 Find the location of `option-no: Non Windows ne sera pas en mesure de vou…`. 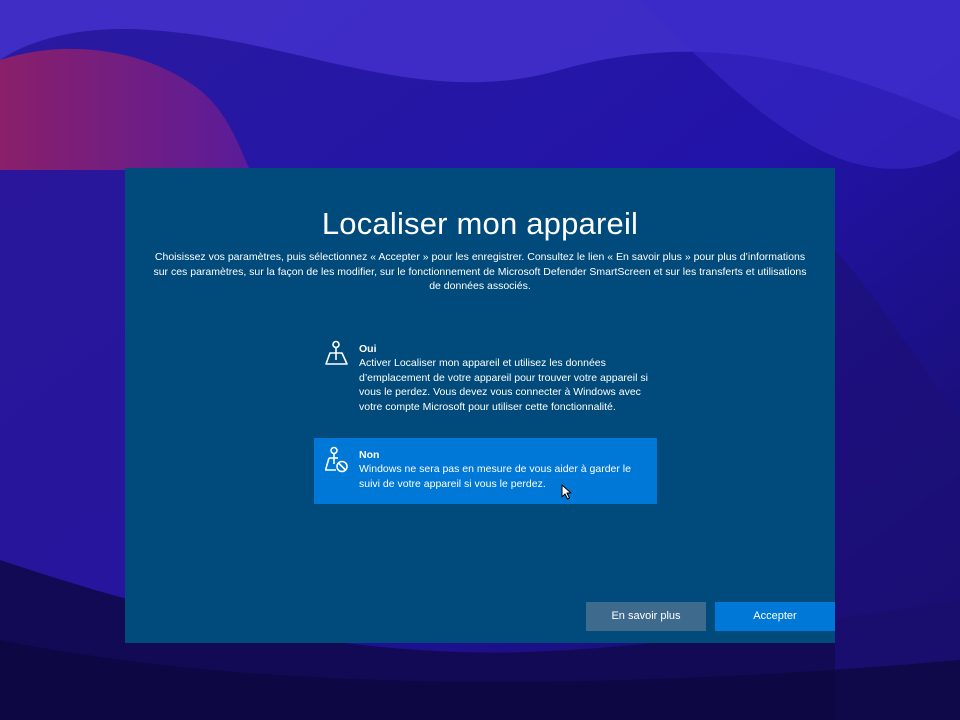

option-no: Non Windows ne sera pas en mesure de vou… is located at coordinates (485, 471).